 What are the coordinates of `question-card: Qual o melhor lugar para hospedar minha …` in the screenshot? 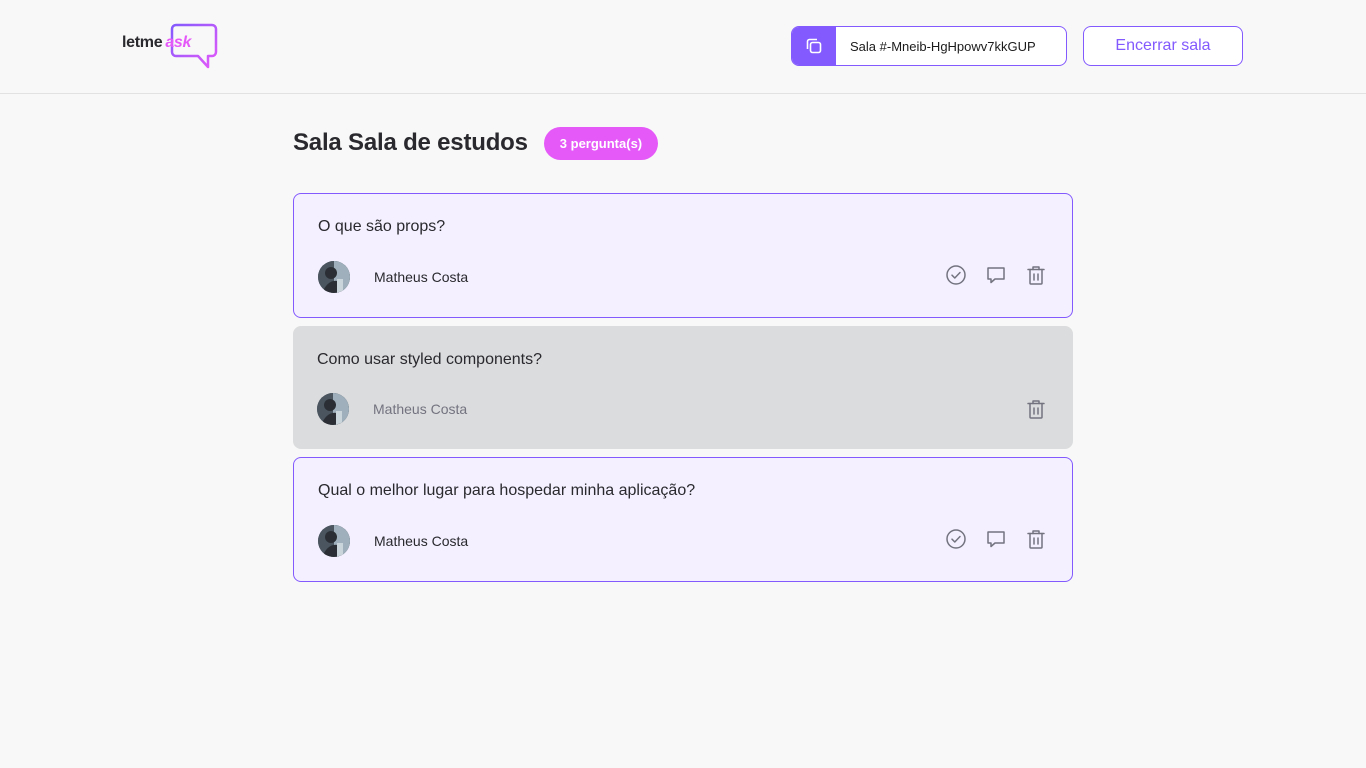 It's located at (683, 519).